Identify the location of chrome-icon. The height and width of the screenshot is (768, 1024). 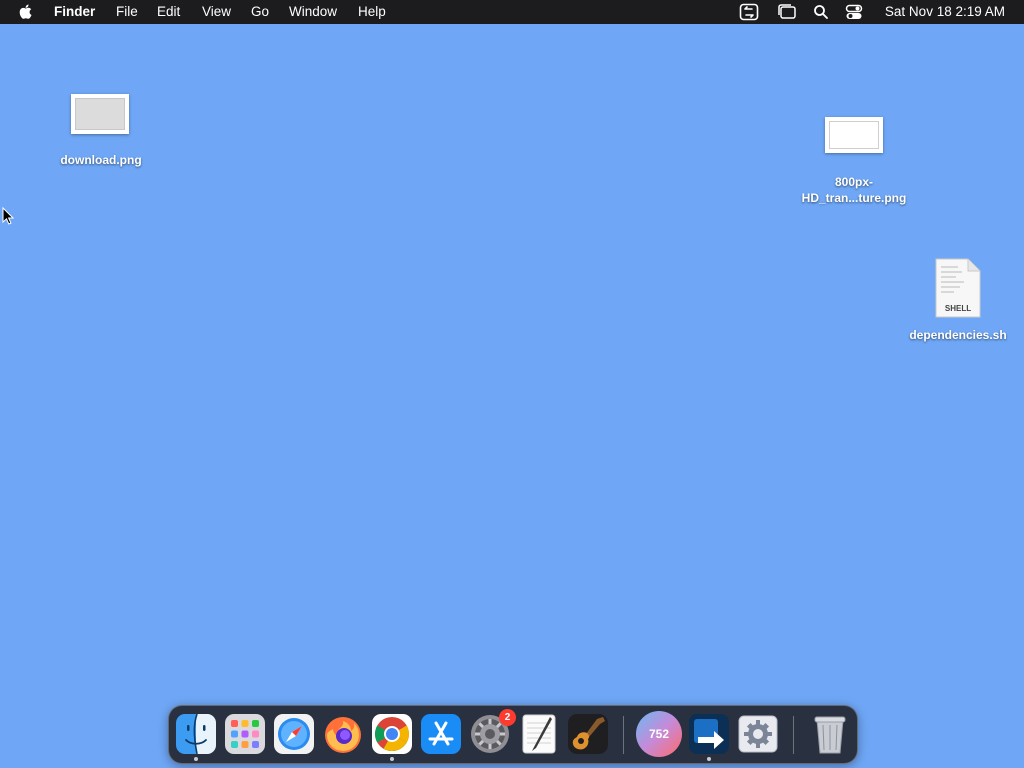
(392, 734).